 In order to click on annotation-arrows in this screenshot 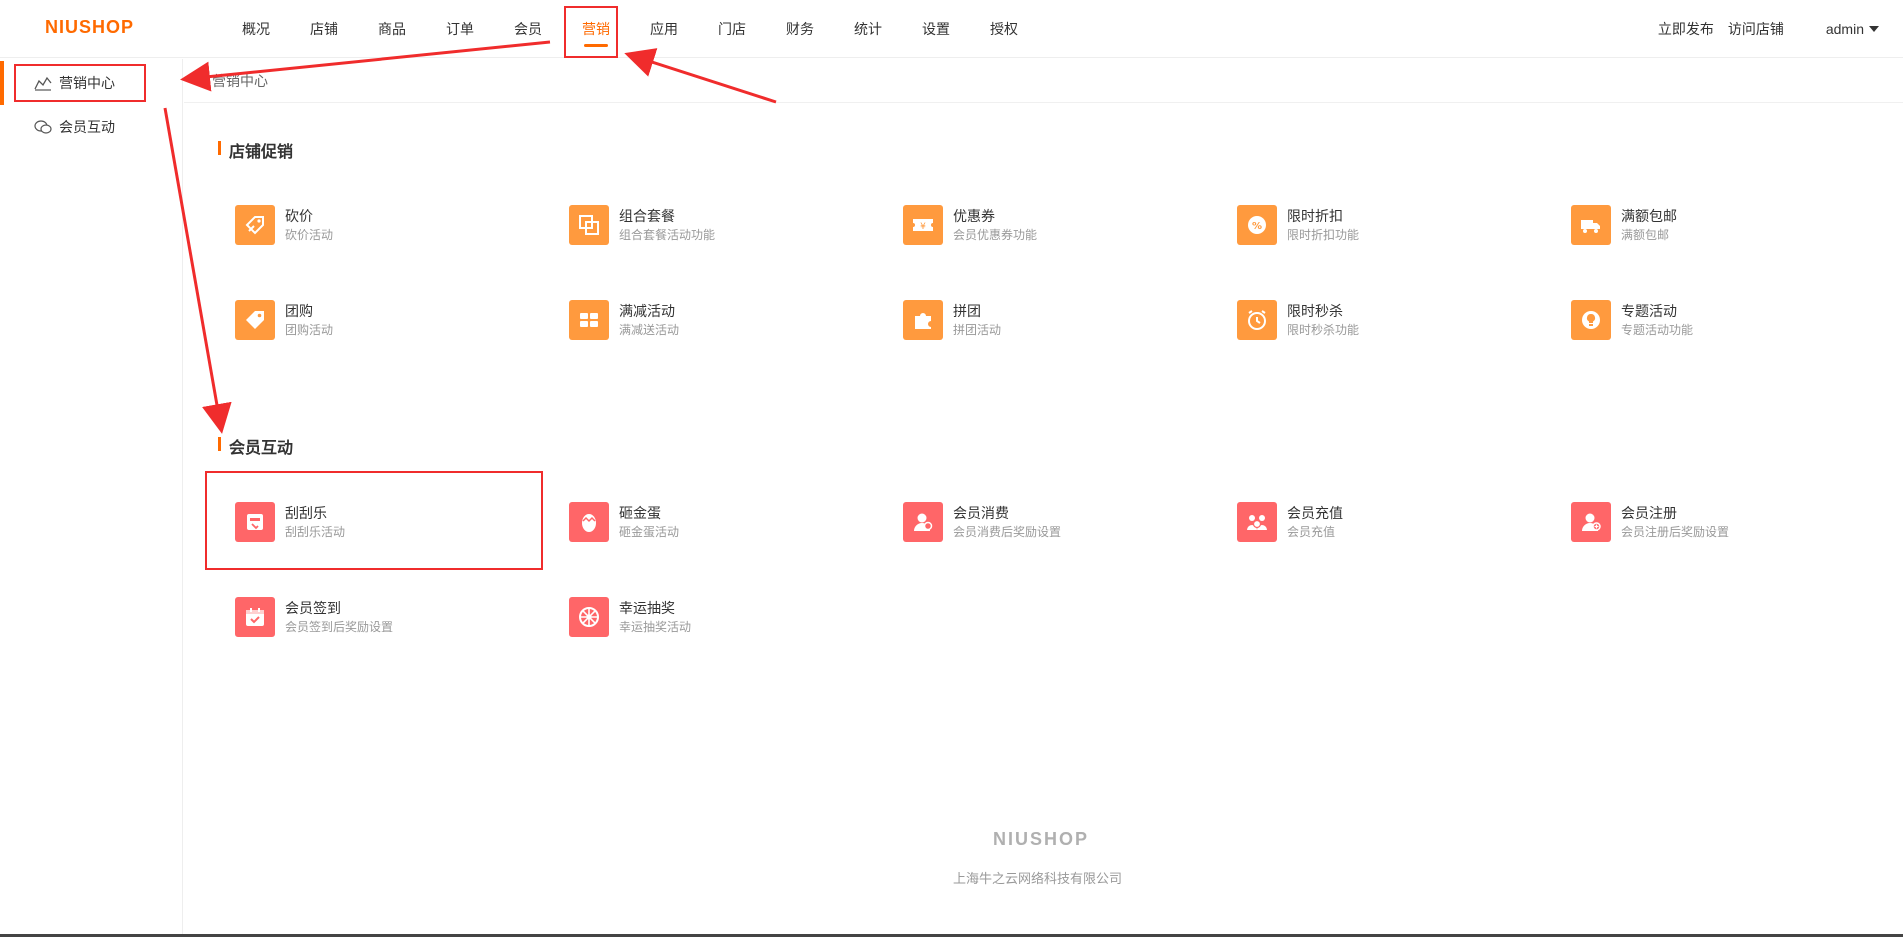, I will do `click(470, 237)`.